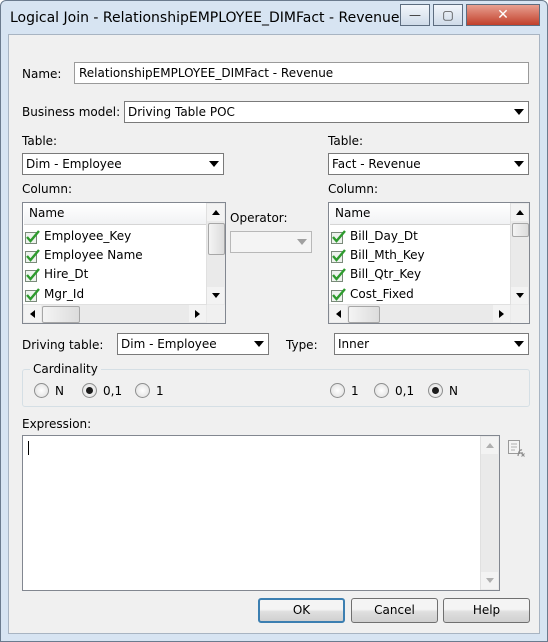  What do you see at coordinates (326, 112) in the screenshot?
I see `business-model-select: Driving Table POC` at bounding box center [326, 112].